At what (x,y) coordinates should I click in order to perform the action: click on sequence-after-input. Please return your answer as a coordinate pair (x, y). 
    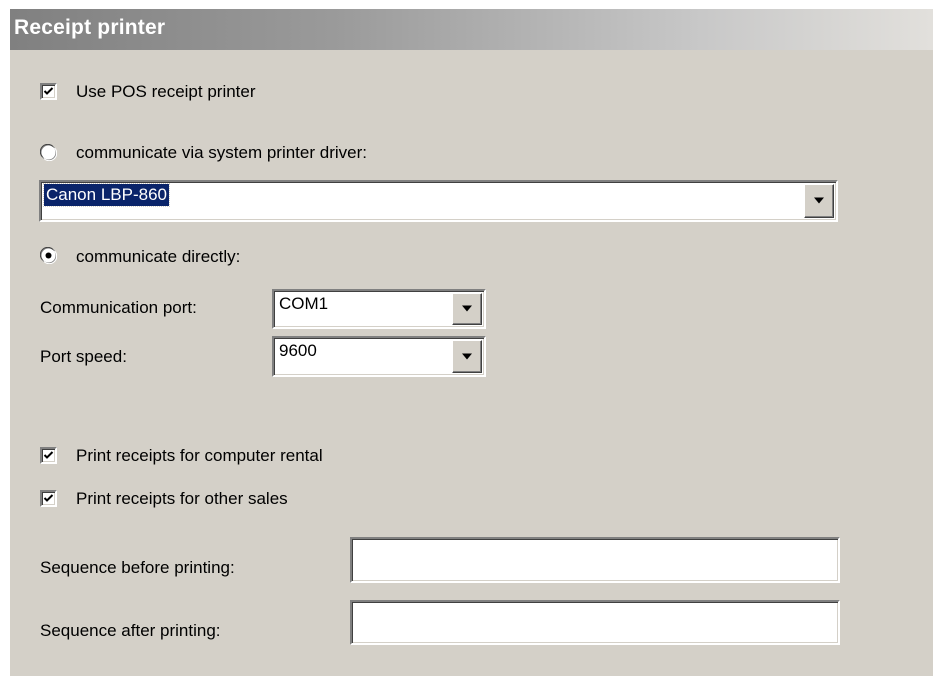
    Looking at the image, I should click on (595, 622).